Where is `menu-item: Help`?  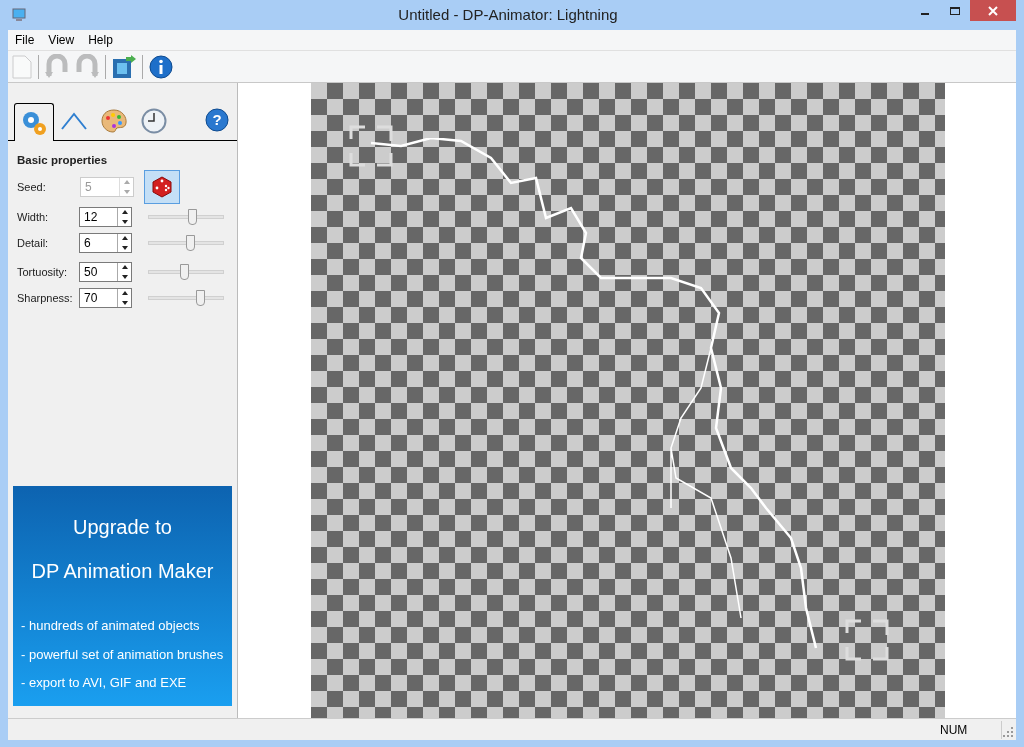 menu-item: Help is located at coordinates (100, 40).